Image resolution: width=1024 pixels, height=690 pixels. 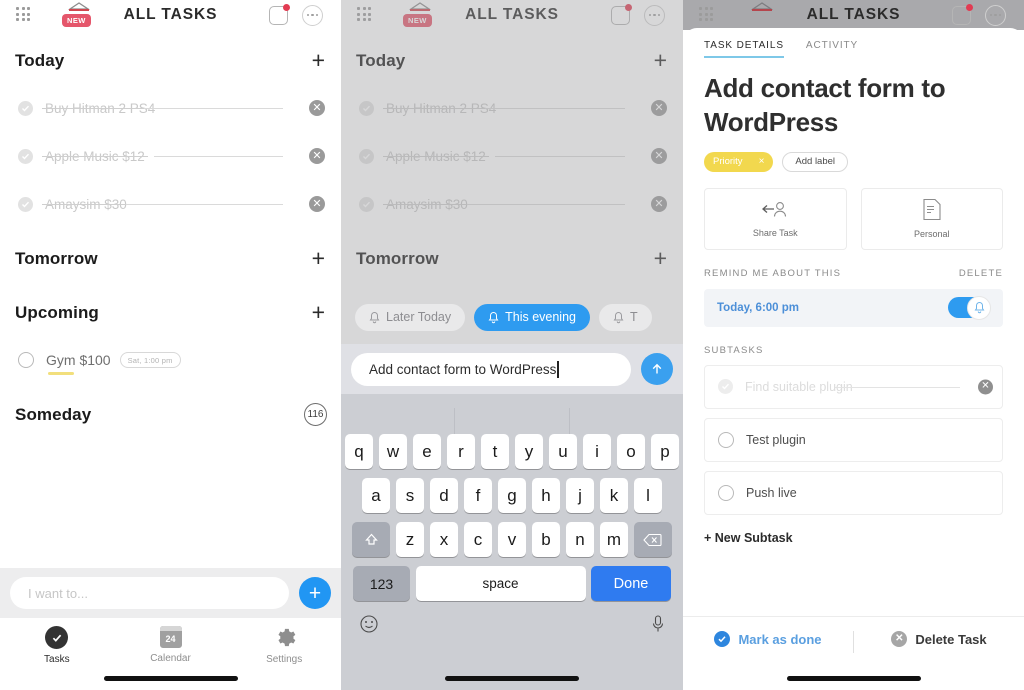 I want to click on tab-settings: Settings, so click(x=284, y=645).